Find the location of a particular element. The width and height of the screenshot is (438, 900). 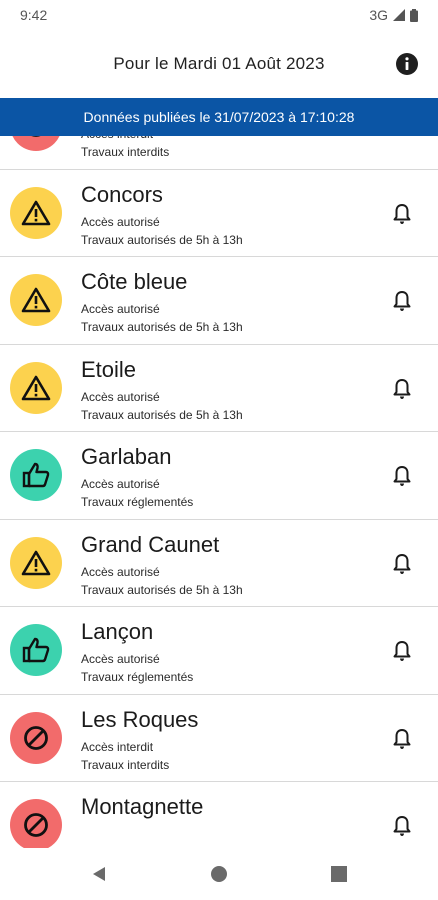

massif-name: Montagnette is located at coordinates (142, 806).